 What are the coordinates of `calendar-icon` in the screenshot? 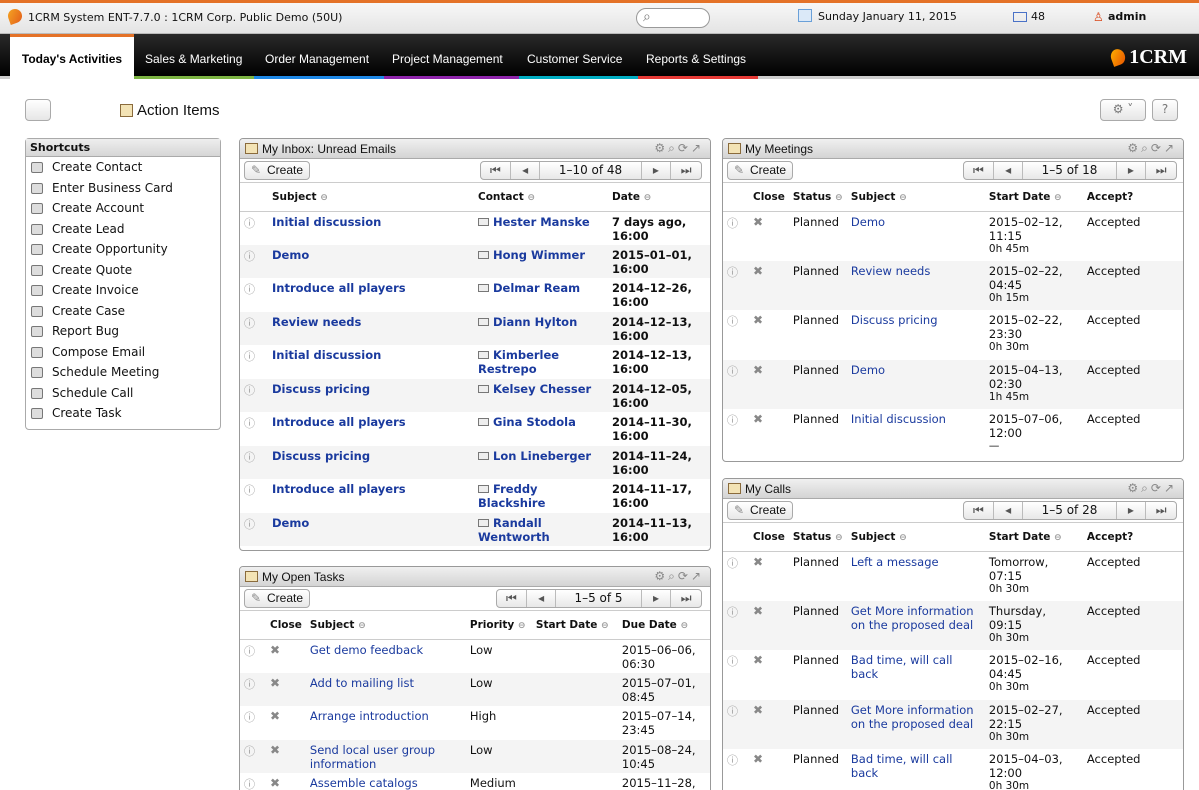 It's located at (805, 15).